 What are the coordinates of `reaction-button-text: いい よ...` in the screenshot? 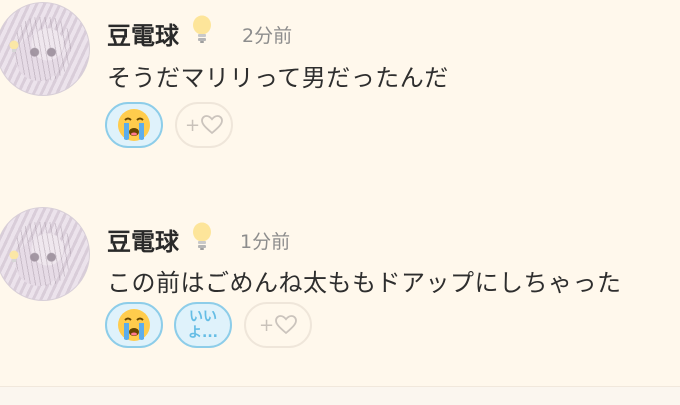 It's located at (203, 325).